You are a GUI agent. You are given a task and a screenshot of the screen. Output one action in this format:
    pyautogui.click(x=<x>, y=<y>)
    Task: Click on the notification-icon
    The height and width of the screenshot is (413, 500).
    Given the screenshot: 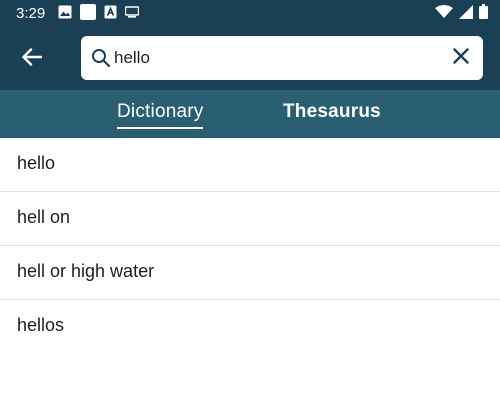 What is the action you would take?
    pyautogui.click(x=110, y=14)
    